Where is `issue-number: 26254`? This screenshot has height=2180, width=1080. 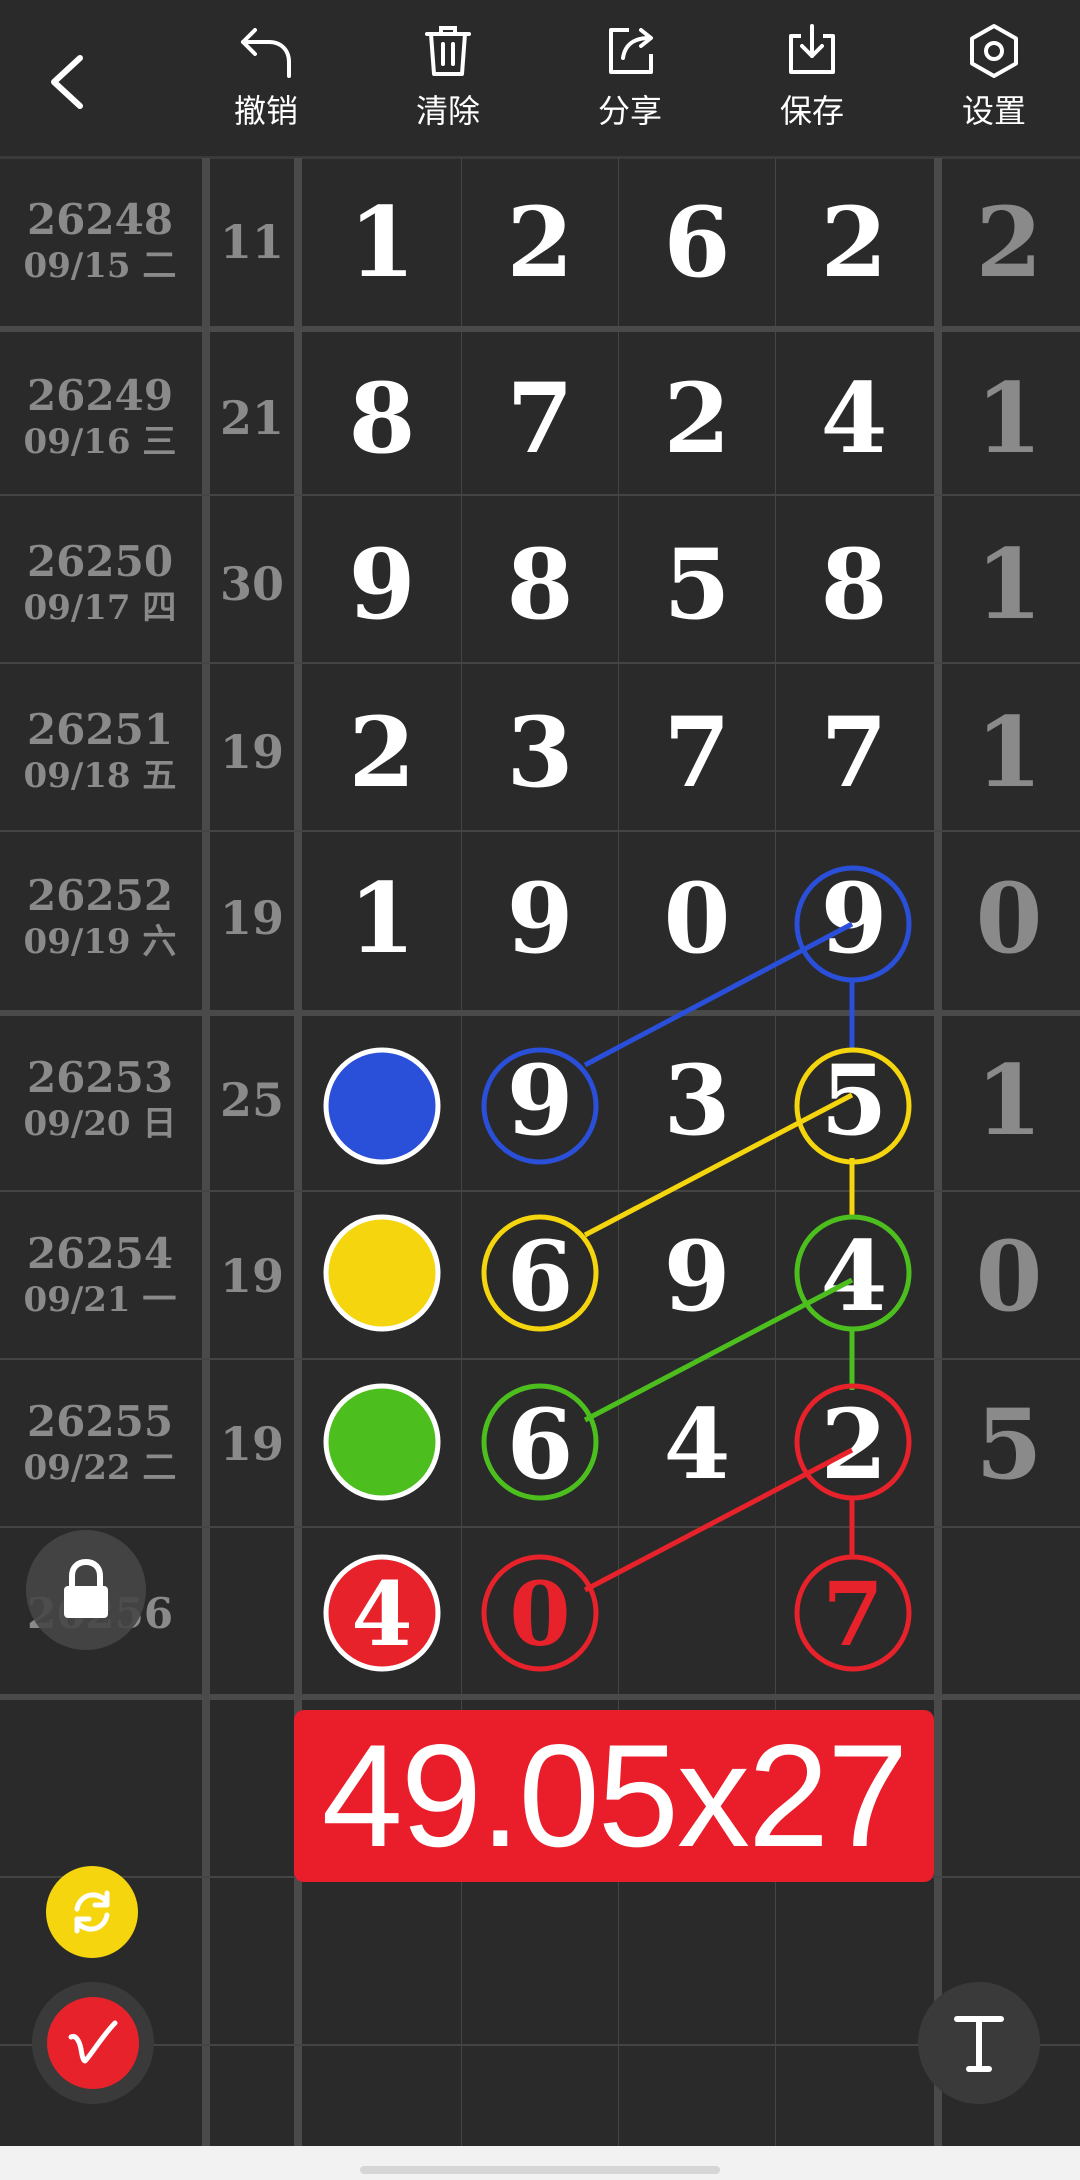
issue-number: 26254 is located at coordinates (100, 1253).